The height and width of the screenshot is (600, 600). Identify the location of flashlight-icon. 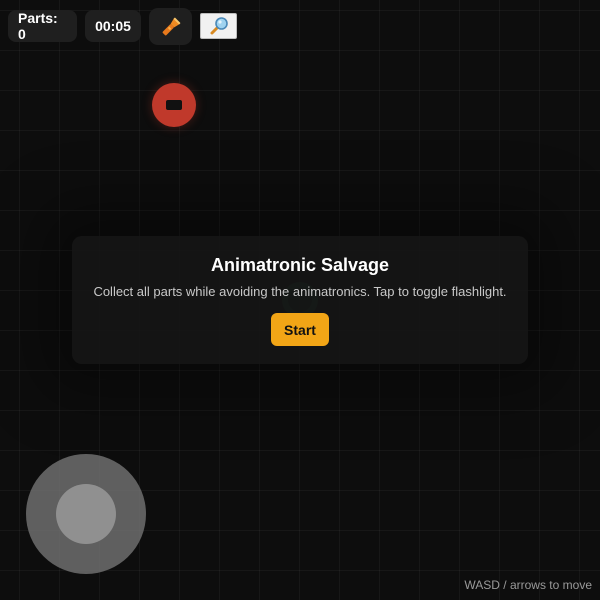
(171, 26).